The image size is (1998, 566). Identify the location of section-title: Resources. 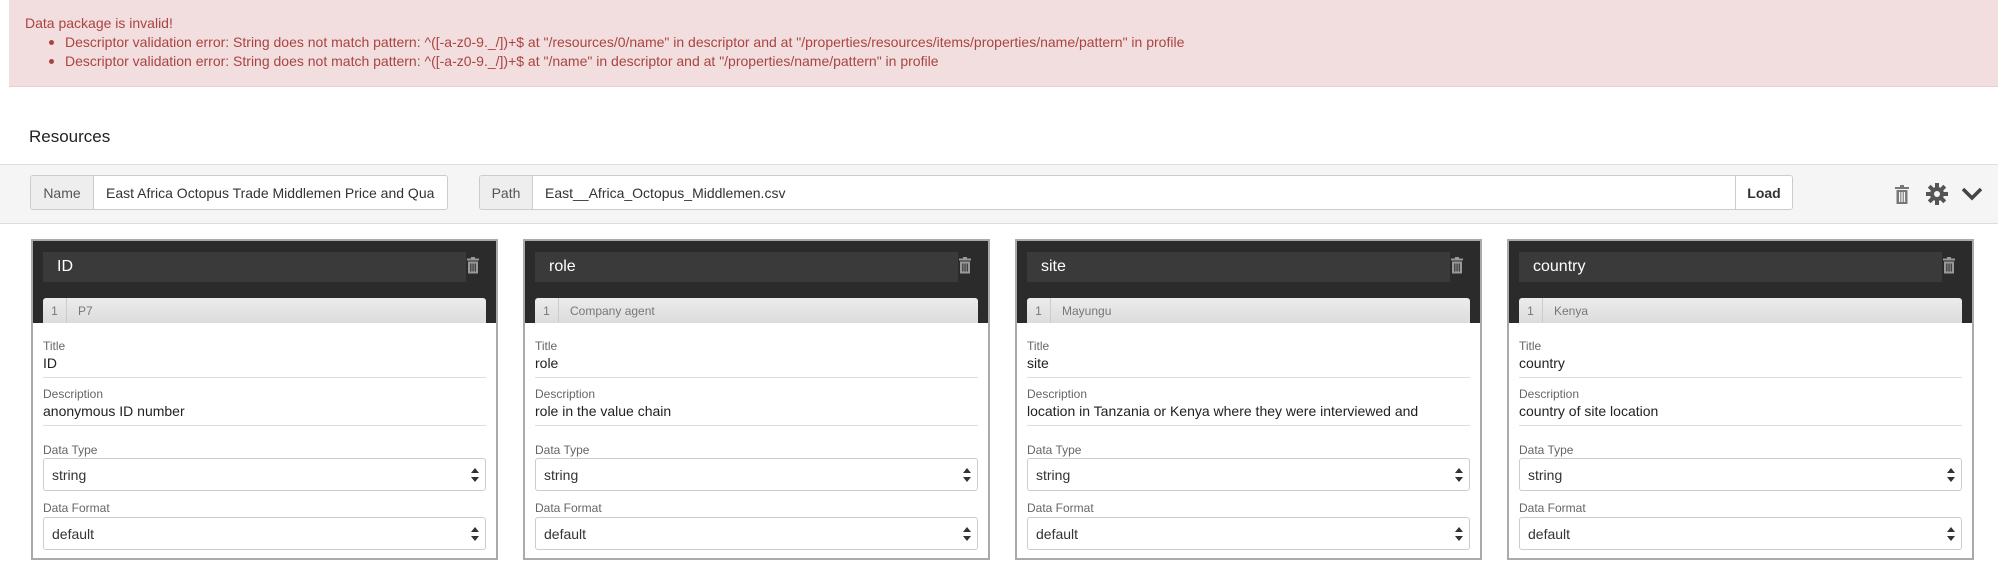
(70, 136).